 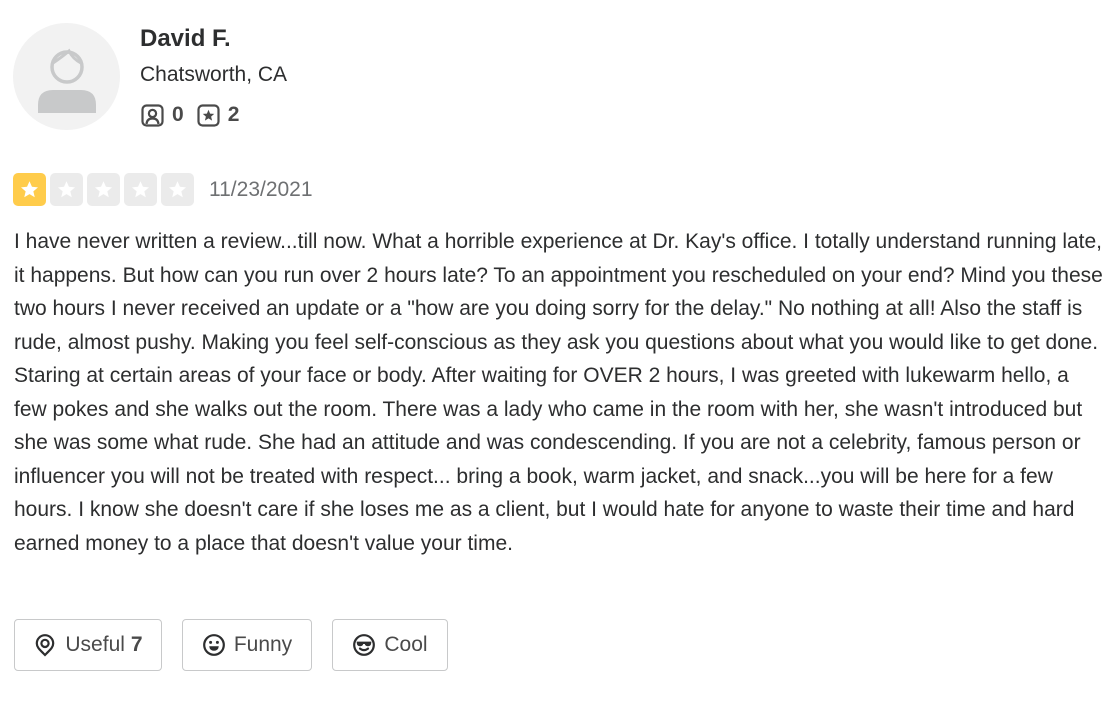 I want to click on cool-label: Cool, so click(x=406, y=644).